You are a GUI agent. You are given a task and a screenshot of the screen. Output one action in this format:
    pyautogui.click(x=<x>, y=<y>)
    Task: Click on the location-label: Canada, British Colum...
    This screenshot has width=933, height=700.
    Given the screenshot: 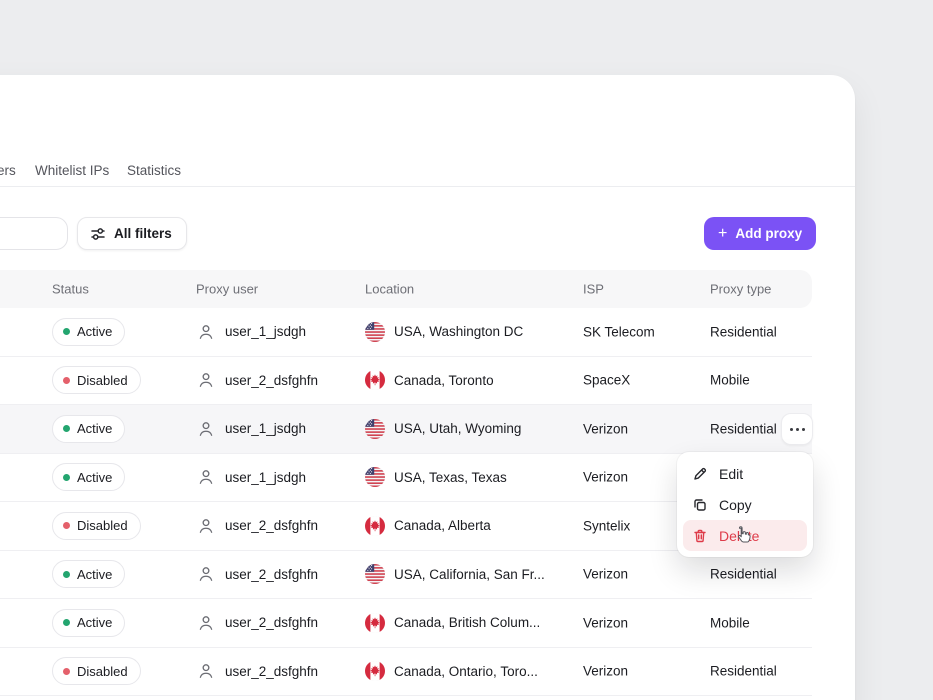 What is the action you would take?
    pyautogui.click(x=467, y=623)
    